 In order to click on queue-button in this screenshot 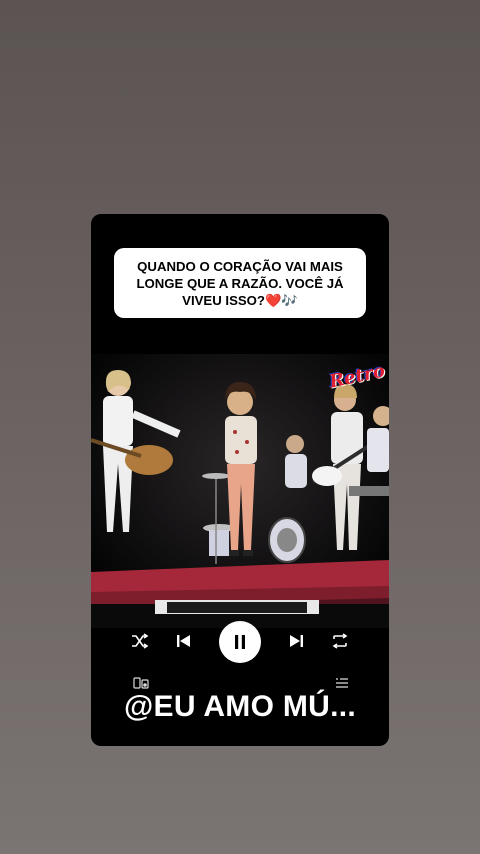, I will do `click(343, 683)`.